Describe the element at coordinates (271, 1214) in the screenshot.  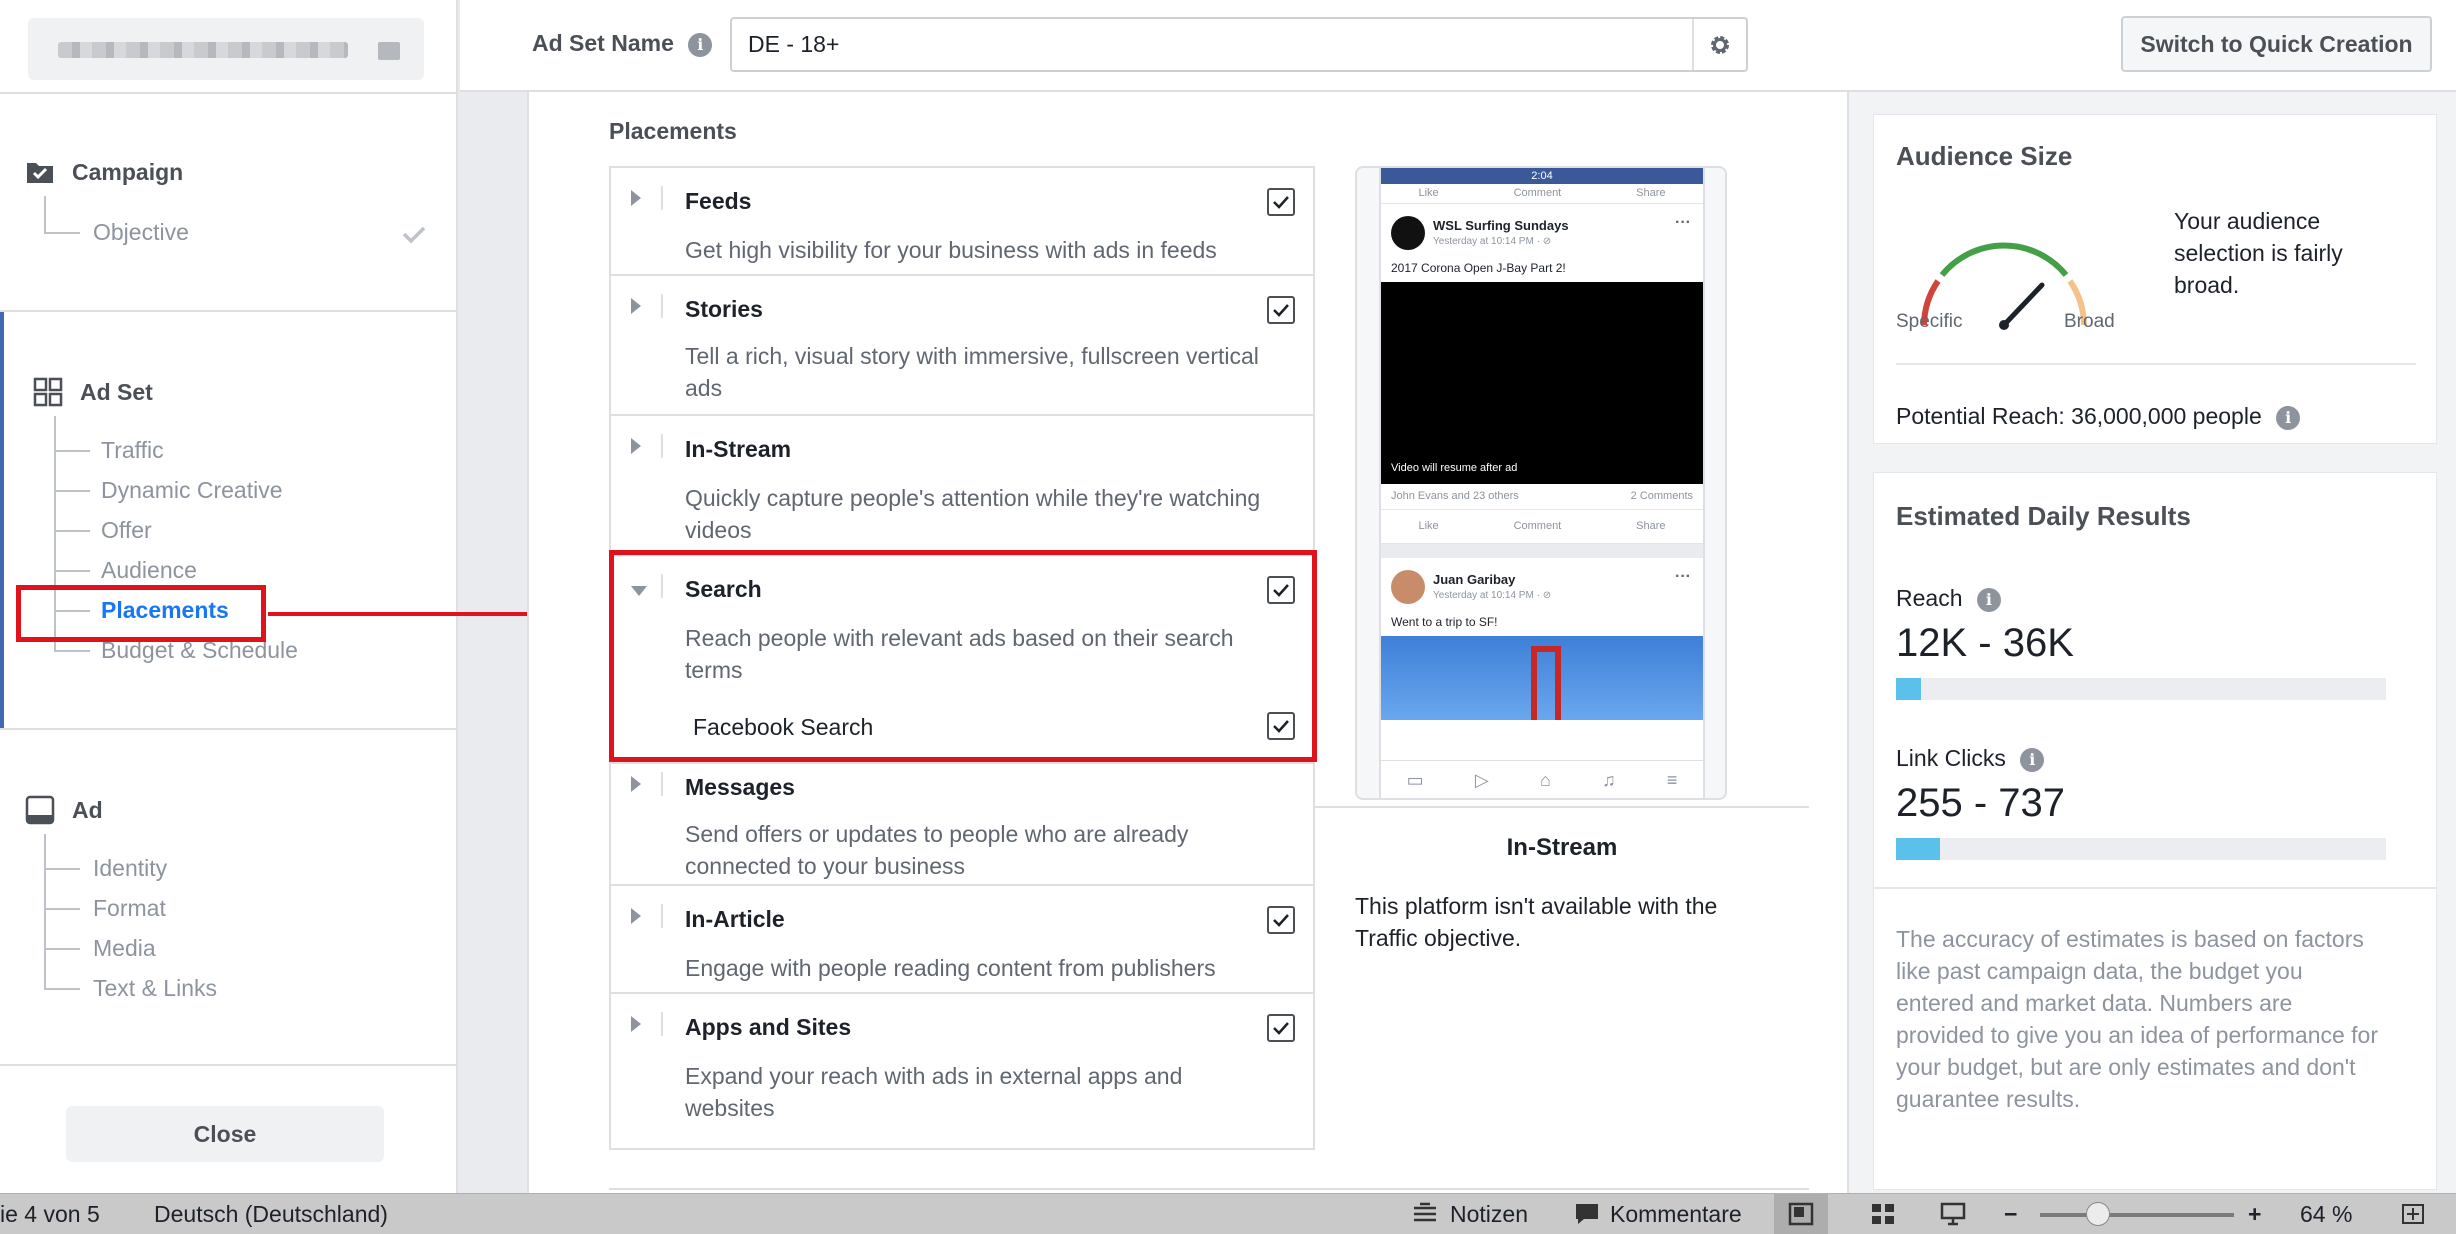
I see `language-indicator: Deutsch (Deutschland)` at that location.